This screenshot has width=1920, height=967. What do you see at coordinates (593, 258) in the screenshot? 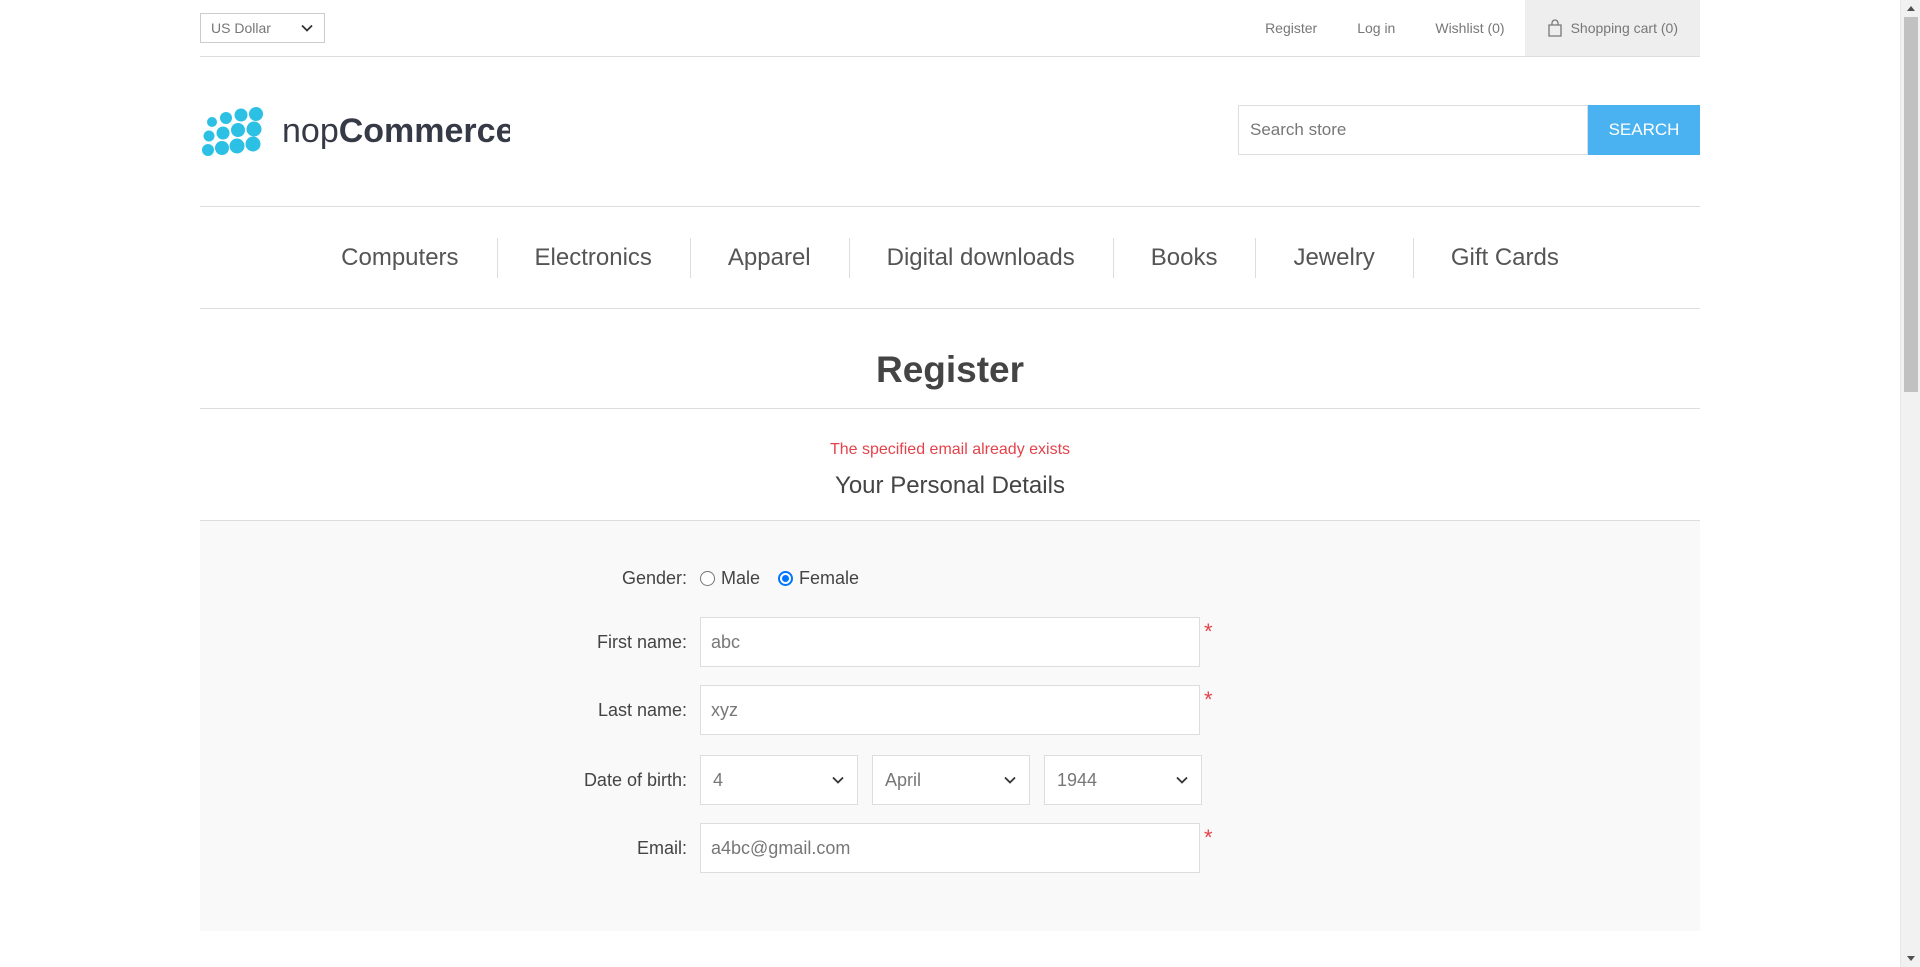
I see `menu-item-electronics: Electronics` at bounding box center [593, 258].